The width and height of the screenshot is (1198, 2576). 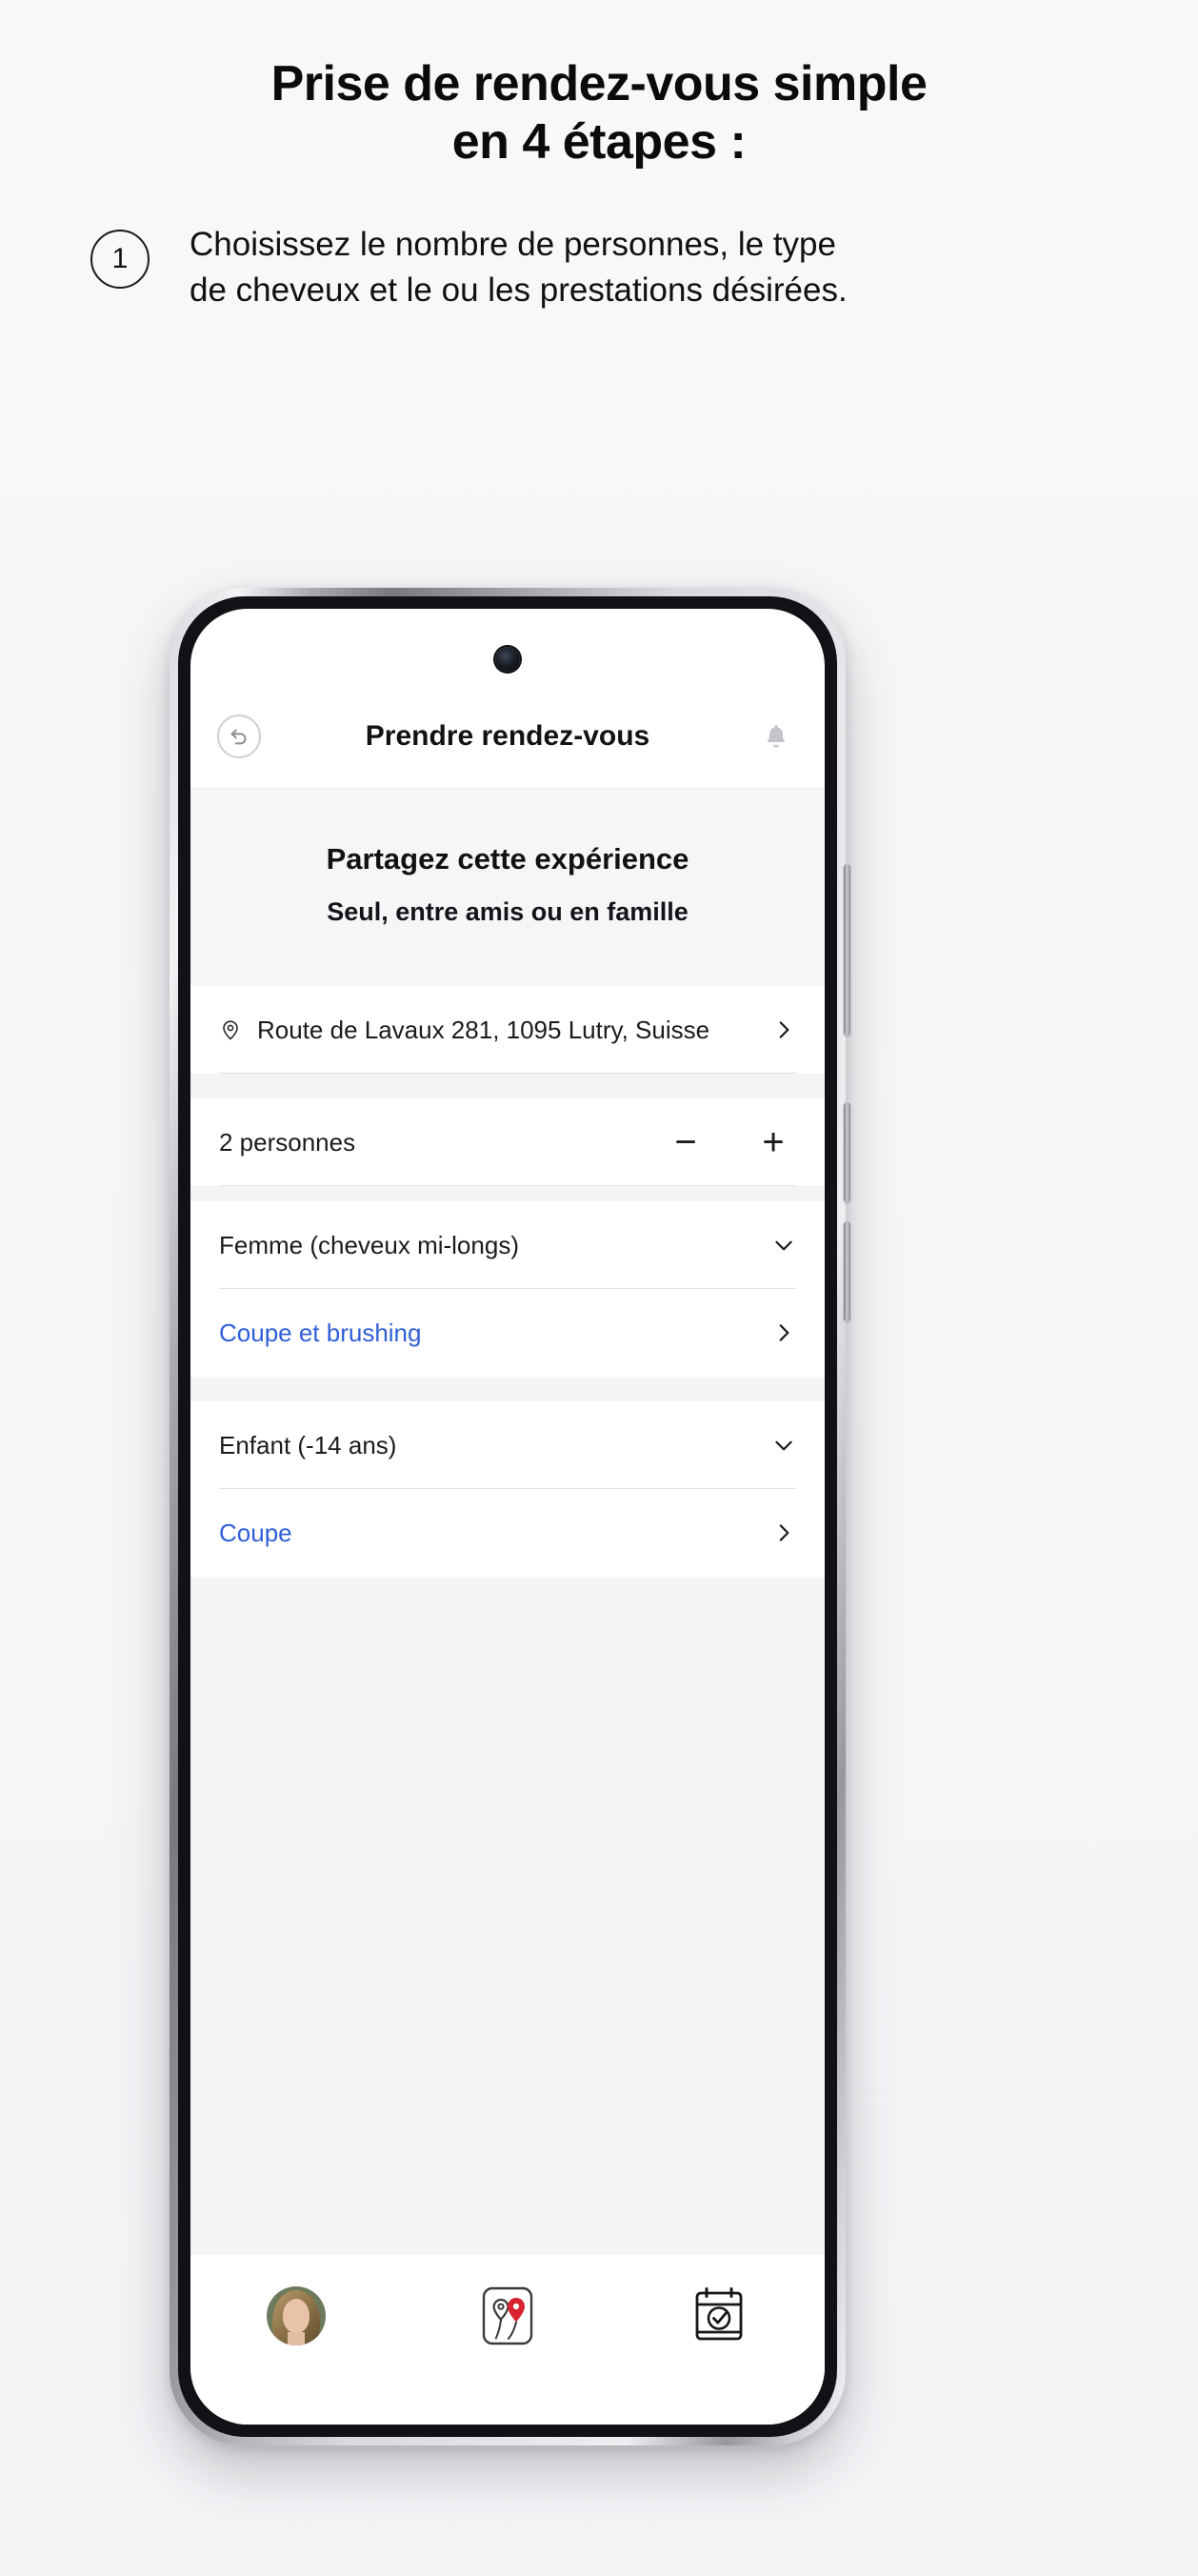 I want to click on guest-1-hair-type-row: Femme (cheveux mi-longs), so click(x=508, y=1245).